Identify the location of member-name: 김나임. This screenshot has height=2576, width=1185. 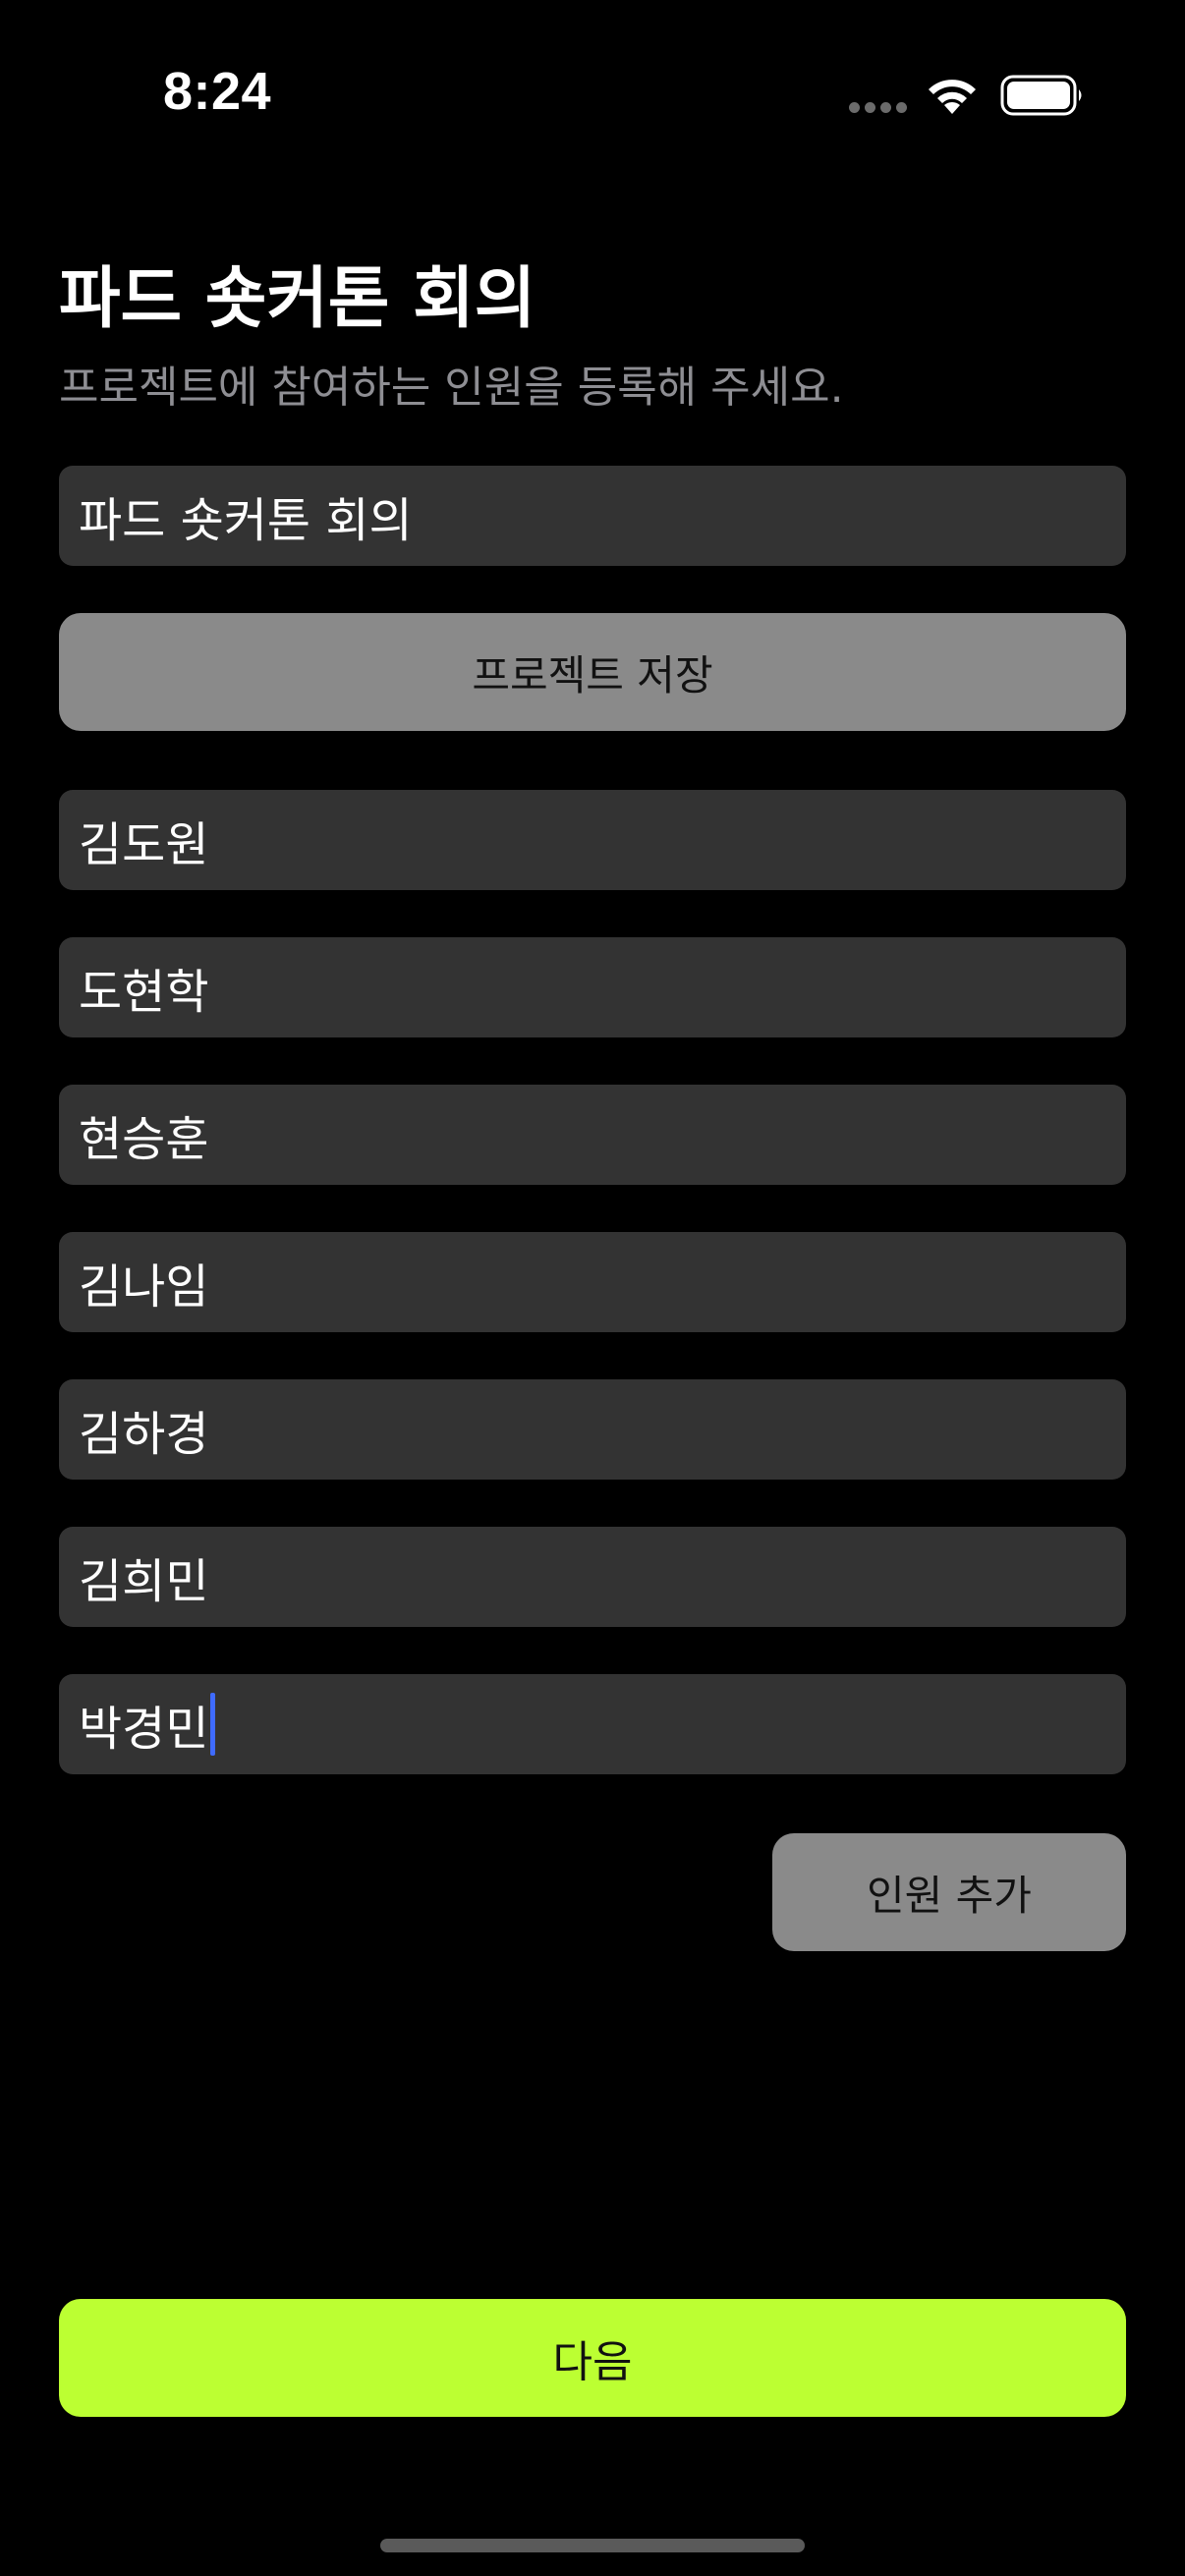
(144, 1287).